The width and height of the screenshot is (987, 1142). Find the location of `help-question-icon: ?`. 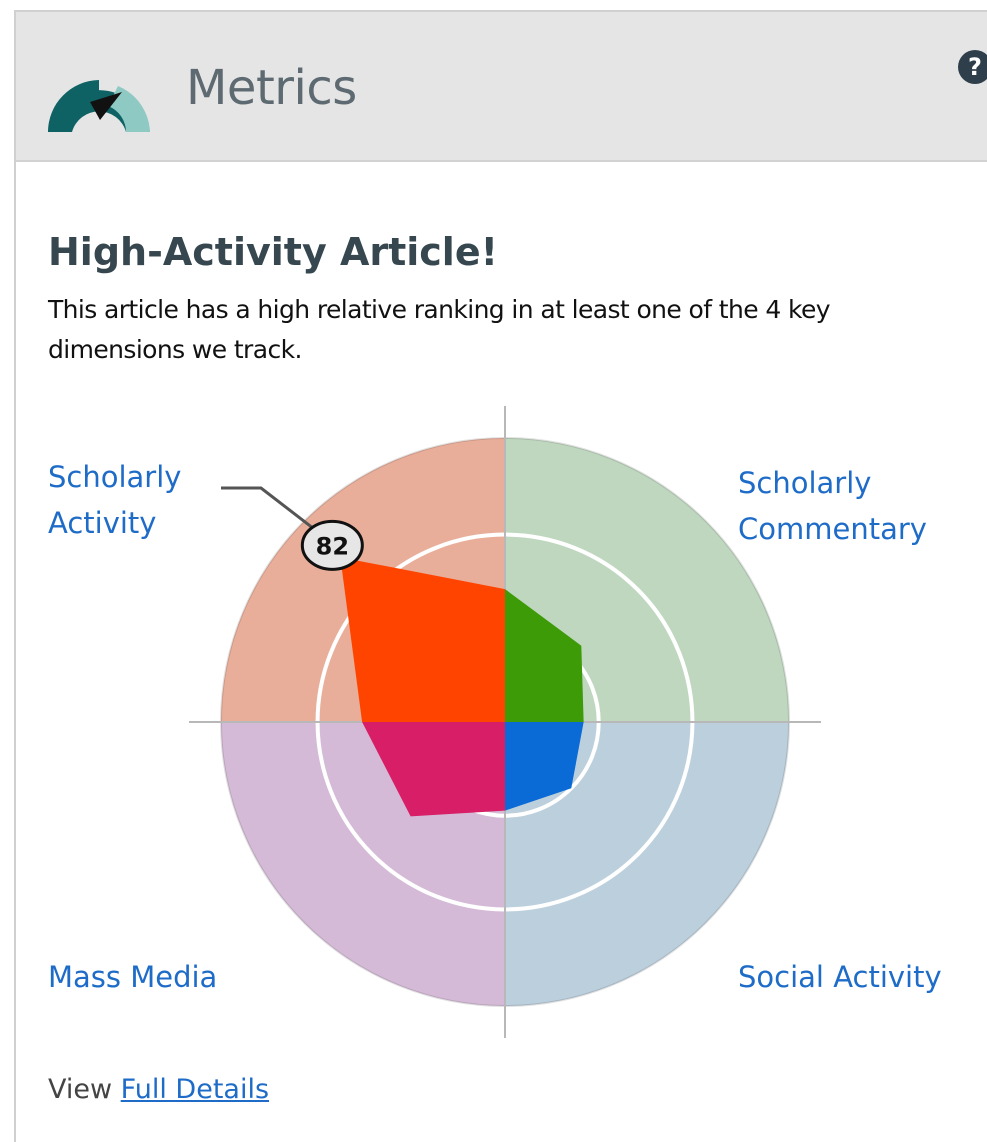

help-question-icon: ? is located at coordinates (972, 67).